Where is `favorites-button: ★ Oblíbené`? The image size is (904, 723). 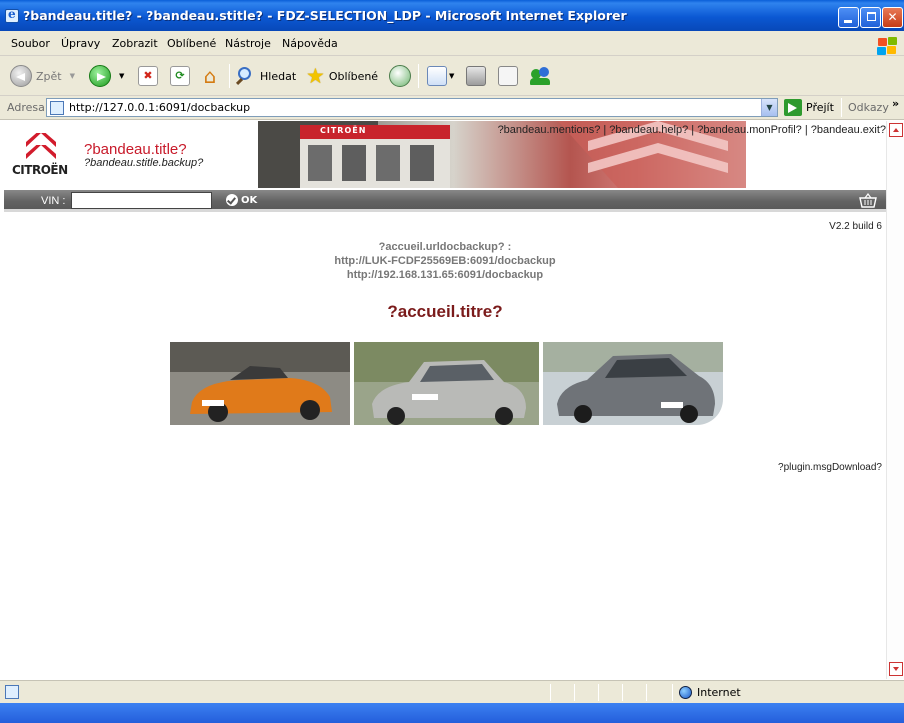
favorites-button: ★ Oblíbené is located at coordinates (342, 76).